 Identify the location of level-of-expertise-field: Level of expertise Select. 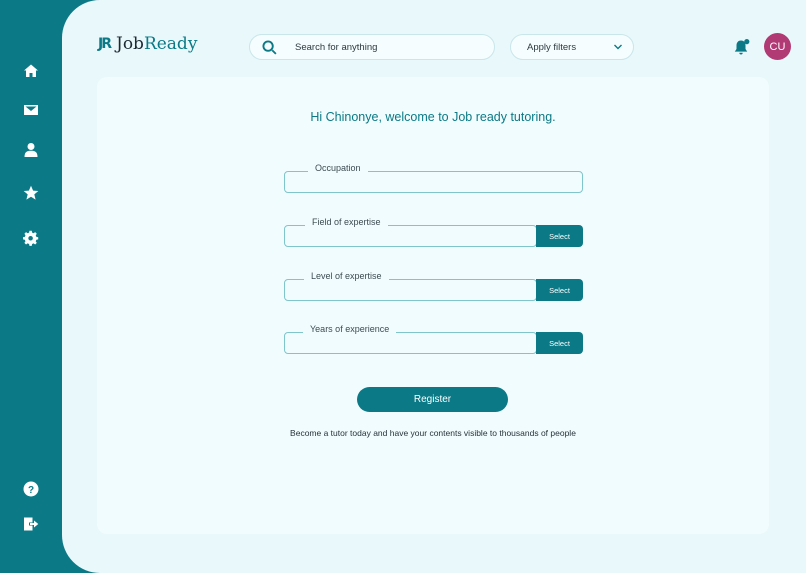
(433, 286).